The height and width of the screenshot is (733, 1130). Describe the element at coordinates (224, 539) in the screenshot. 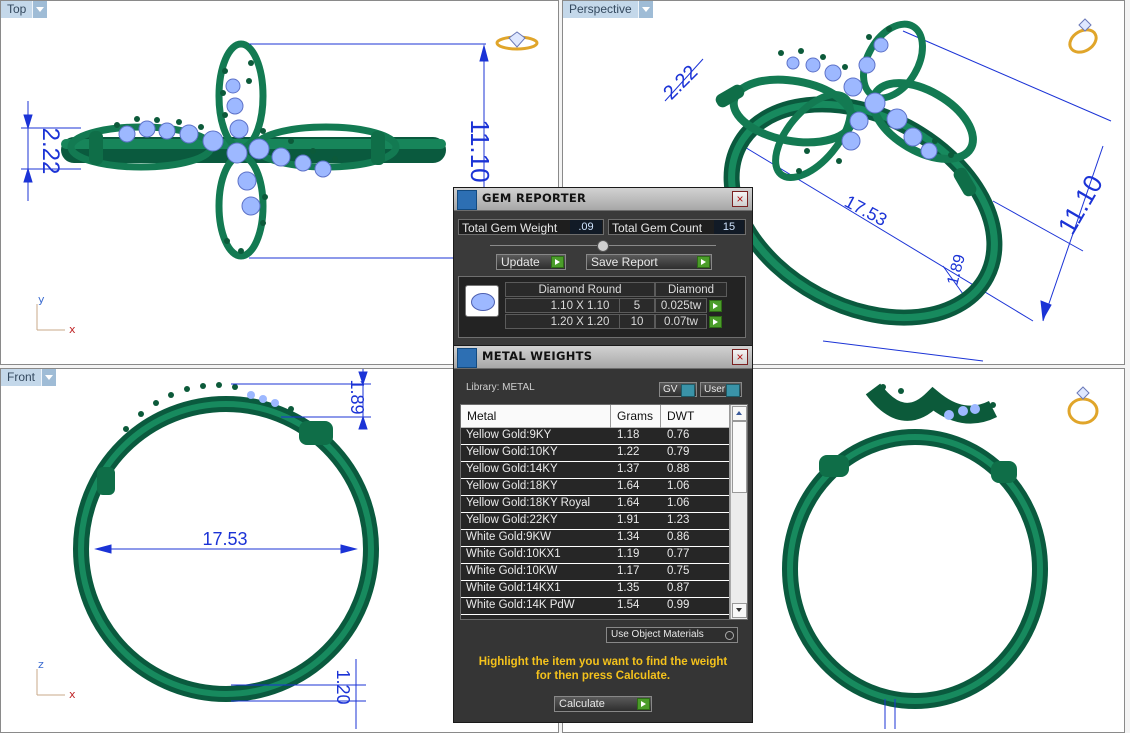

I see `front-dim-17-53: 17.53` at that location.